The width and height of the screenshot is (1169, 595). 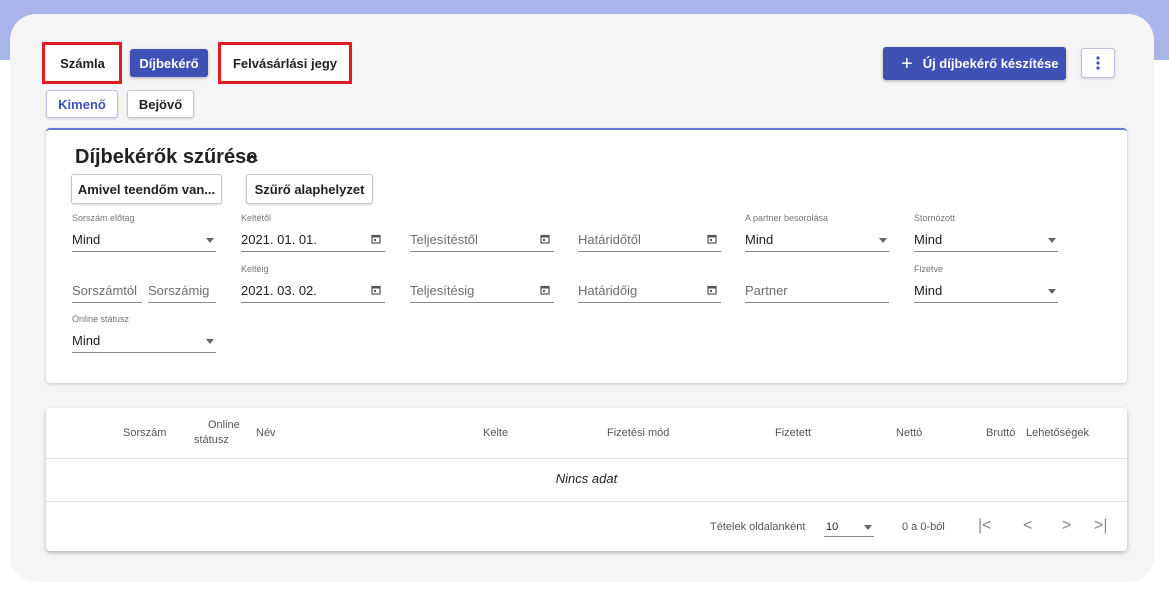 I want to click on column-header-kelte: Kelte, so click(x=495, y=433).